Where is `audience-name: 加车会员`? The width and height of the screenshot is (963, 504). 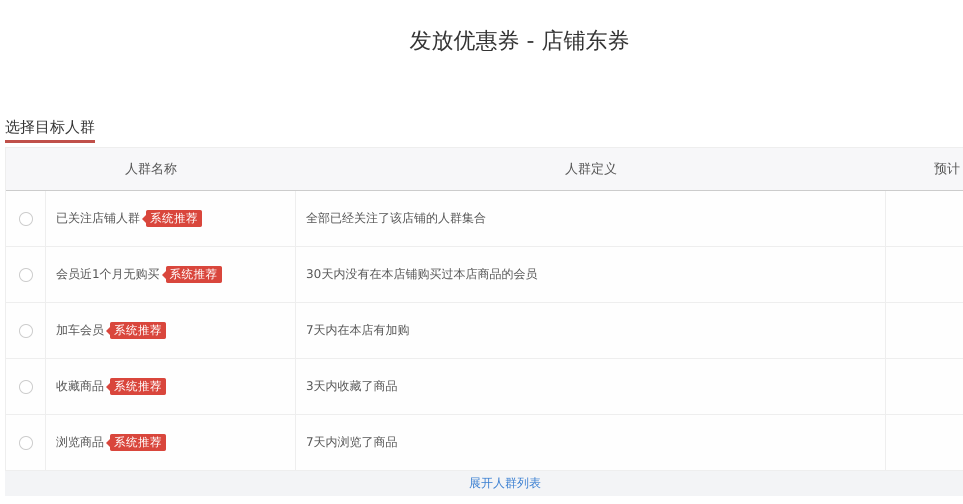
audience-name: 加车会员 is located at coordinates (80, 330).